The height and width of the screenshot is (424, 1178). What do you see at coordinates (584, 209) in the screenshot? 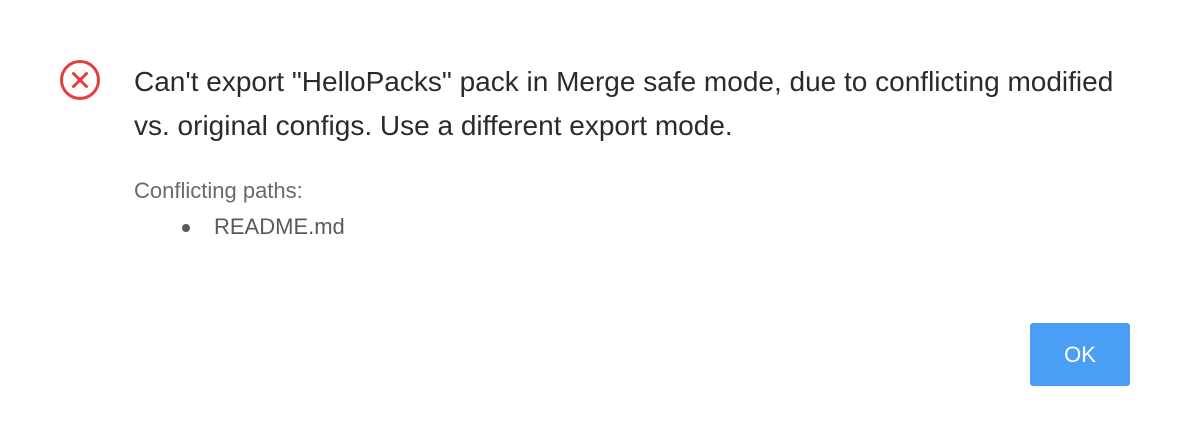
I see `conflict-details: Conflicting paths: README.md` at bounding box center [584, 209].